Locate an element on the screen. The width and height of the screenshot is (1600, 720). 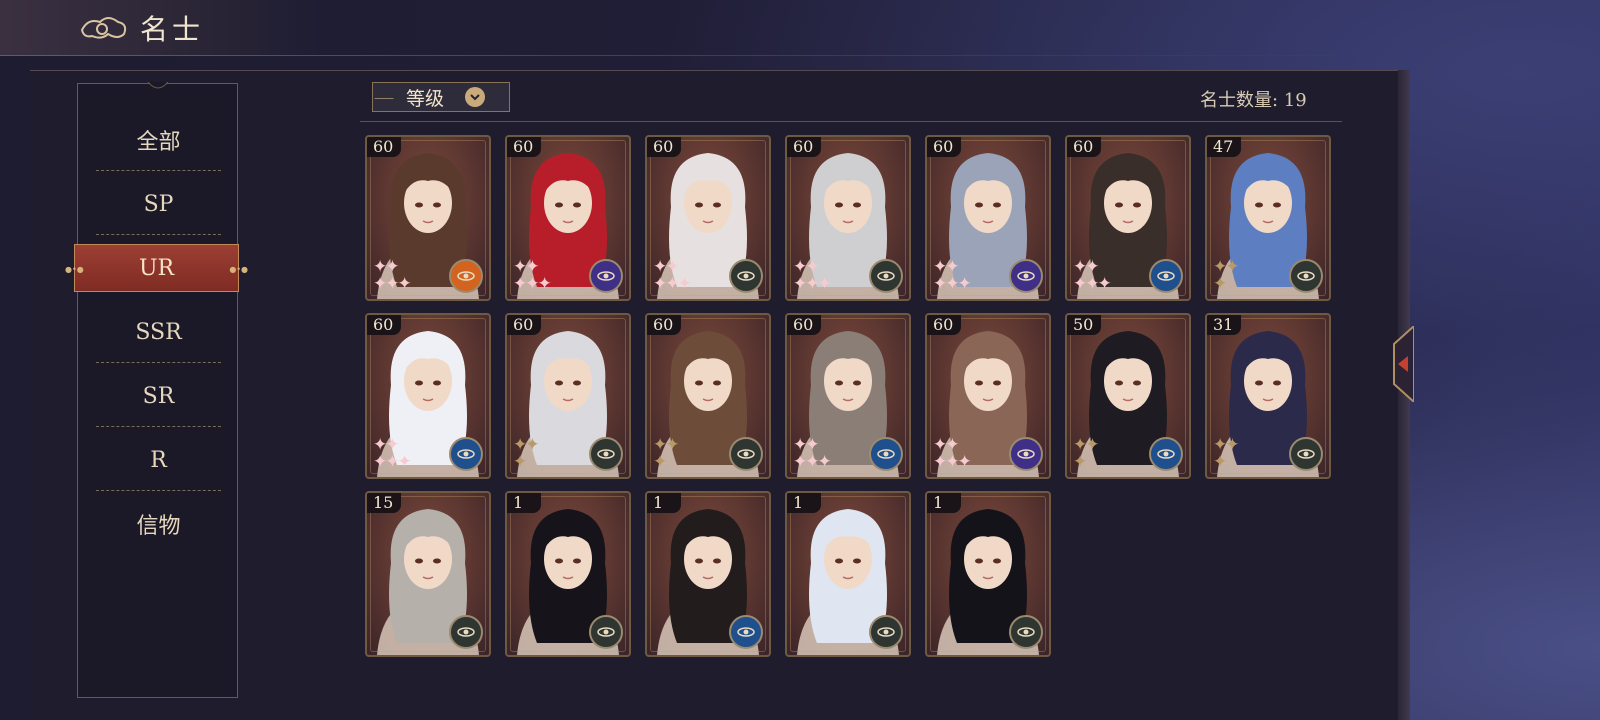
page-title: 名士 is located at coordinates (172, 29).